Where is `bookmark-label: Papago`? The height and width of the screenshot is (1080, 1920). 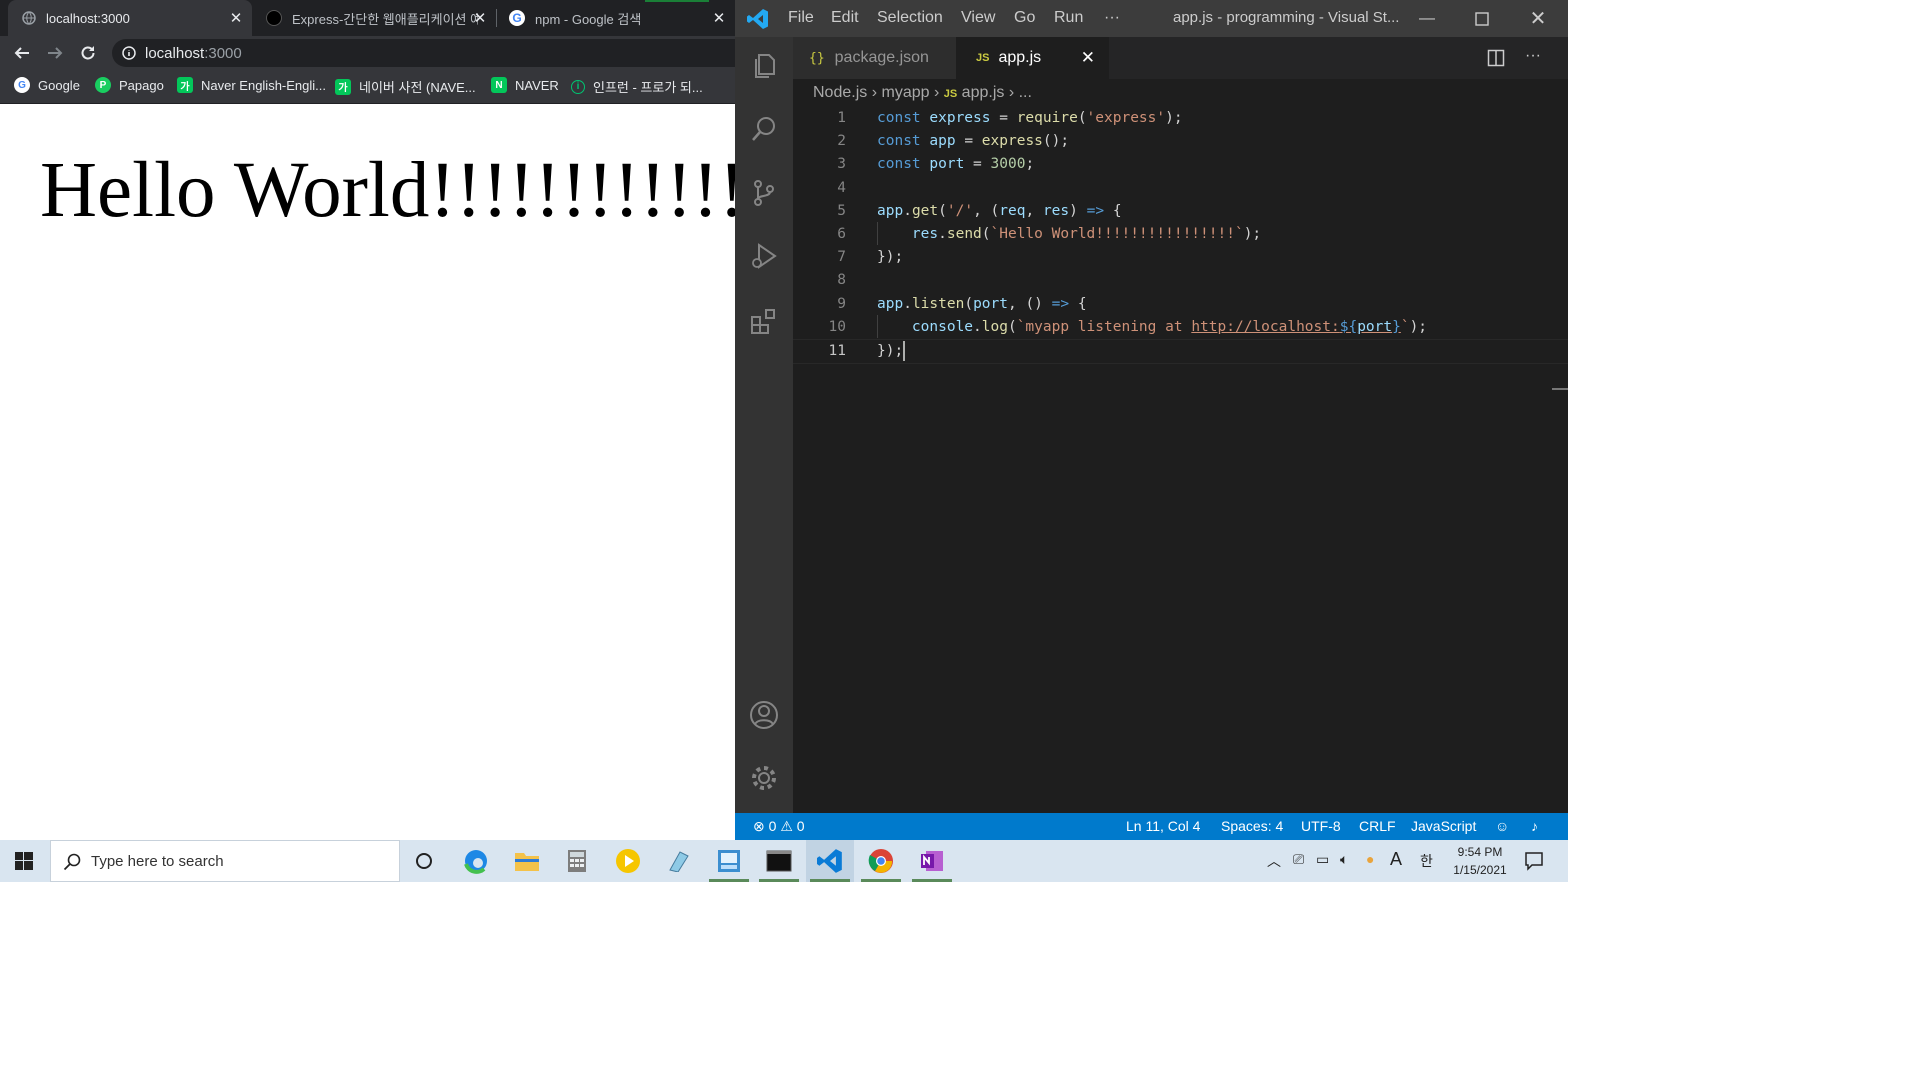 bookmark-label: Papago is located at coordinates (141, 85).